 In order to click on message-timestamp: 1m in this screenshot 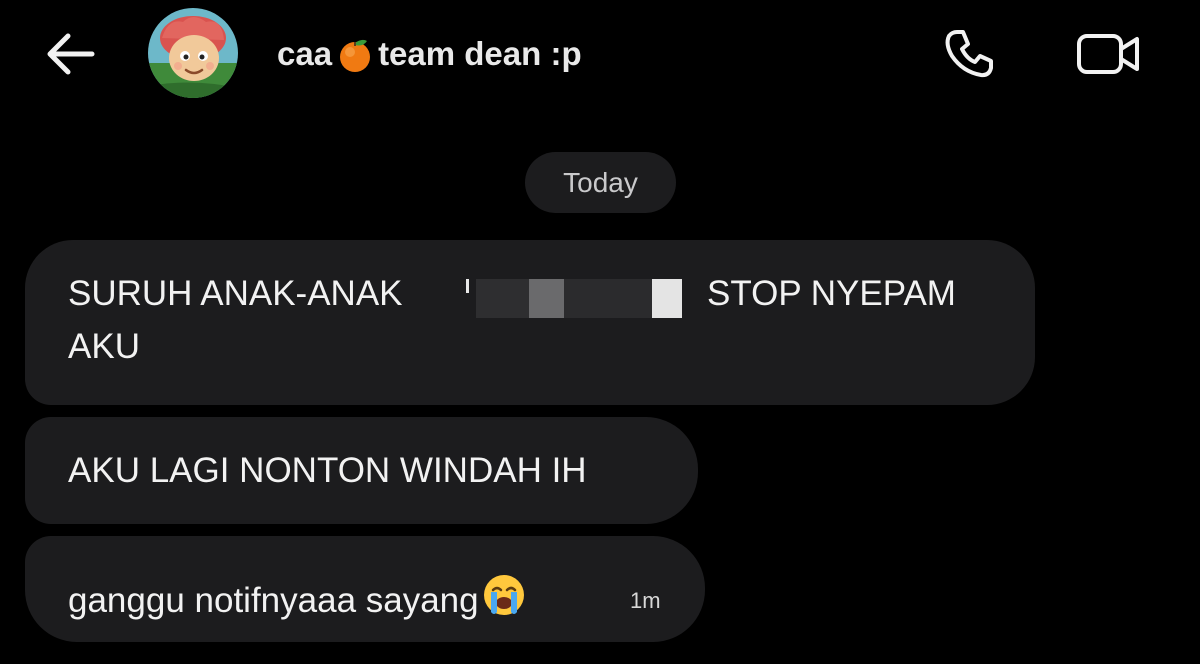, I will do `click(645, 600)`.